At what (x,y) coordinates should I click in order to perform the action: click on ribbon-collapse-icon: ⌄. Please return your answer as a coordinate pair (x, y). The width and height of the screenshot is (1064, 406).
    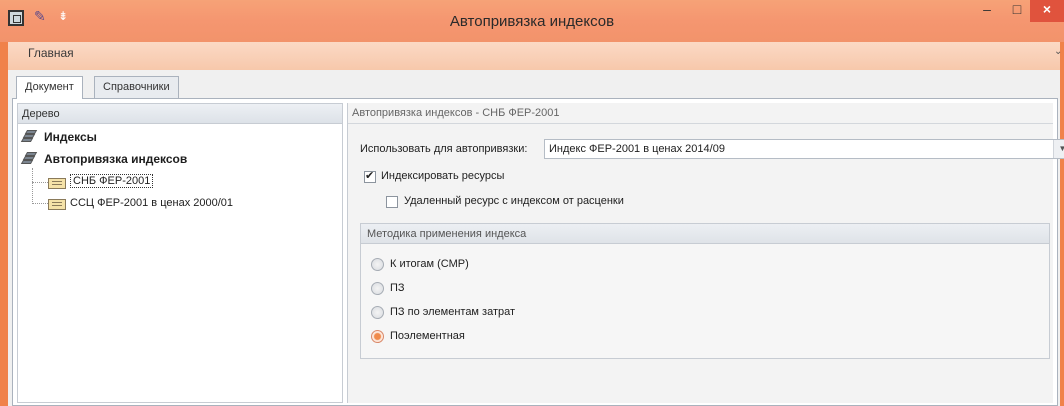
    Looking at the image, I should click on (1058, 51).